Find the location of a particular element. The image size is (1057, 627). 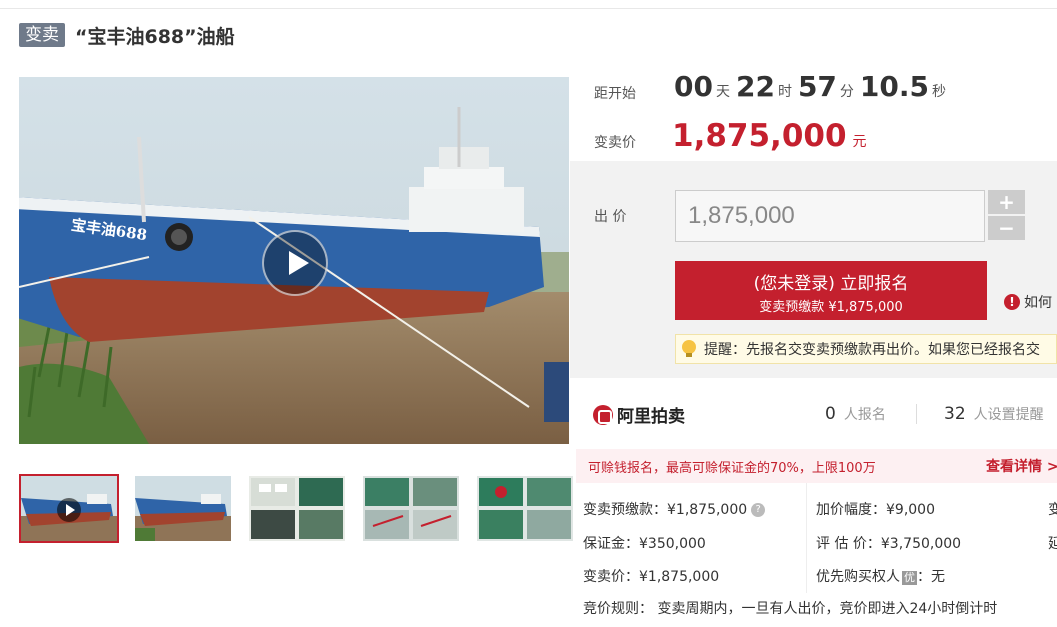

appraisal-info: 评 估 价：¥3,750,000 is located at coordinates (889, 544).